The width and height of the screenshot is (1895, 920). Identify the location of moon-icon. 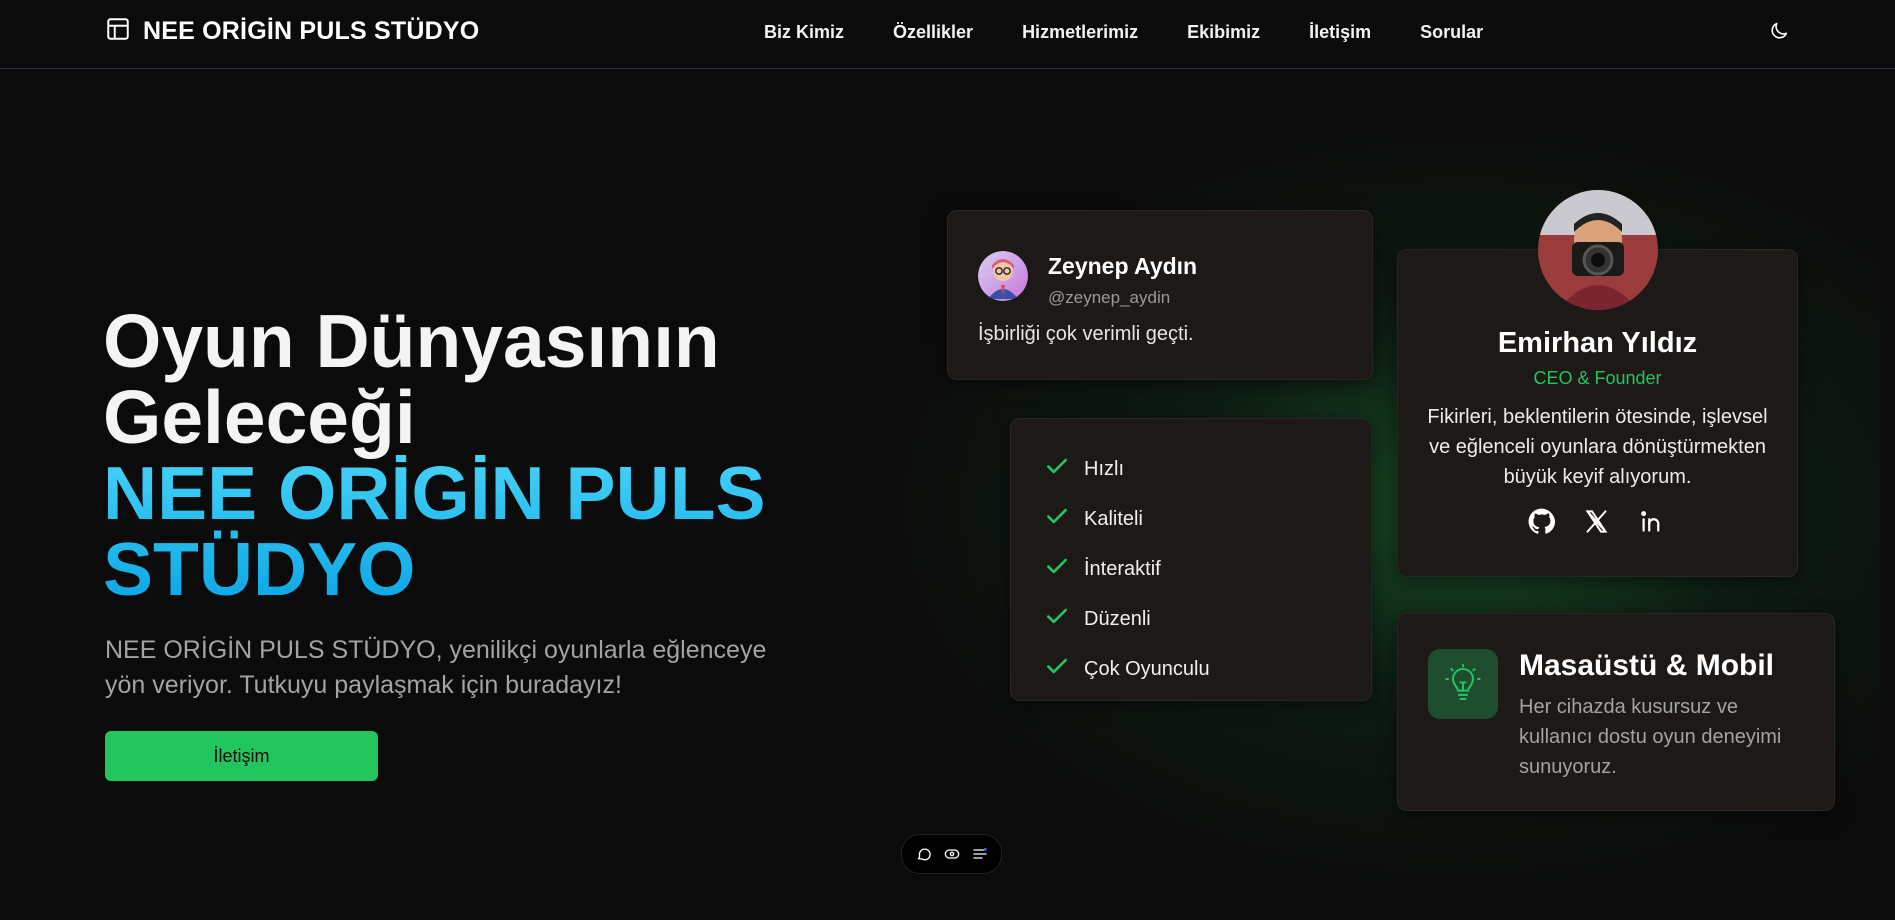
(1779, 33).